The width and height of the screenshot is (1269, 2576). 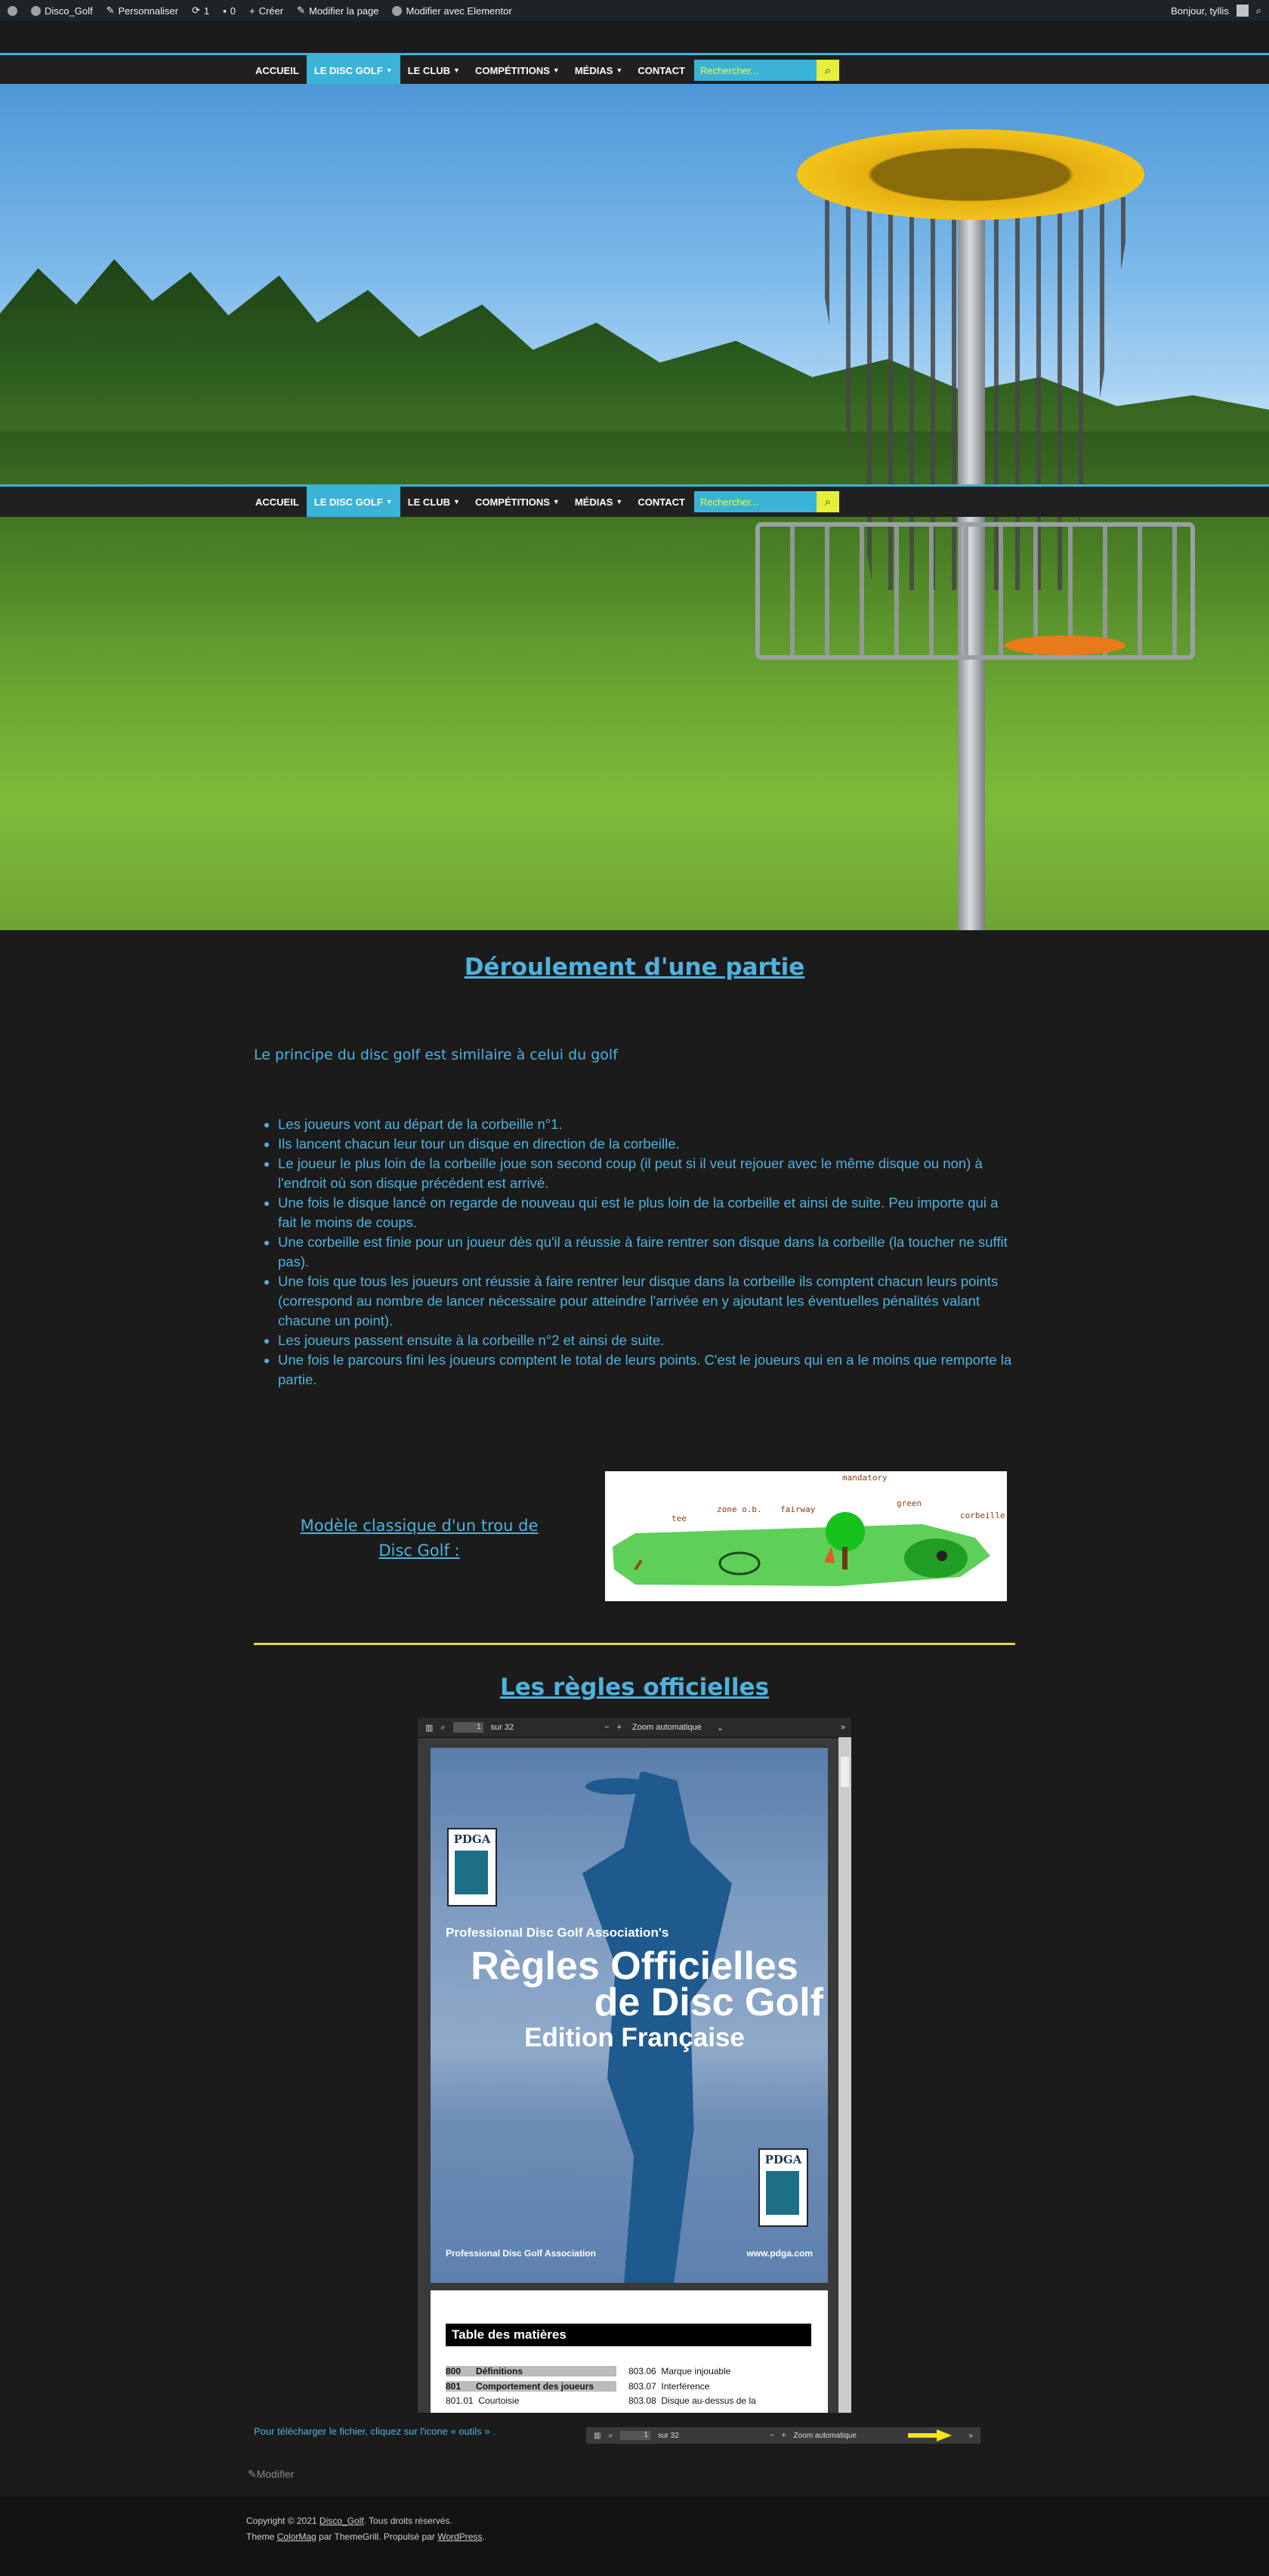 What do you see at coordinates (1242, 11) in the screenshot?
I see `avatar` at bounding box center [1242, 11].